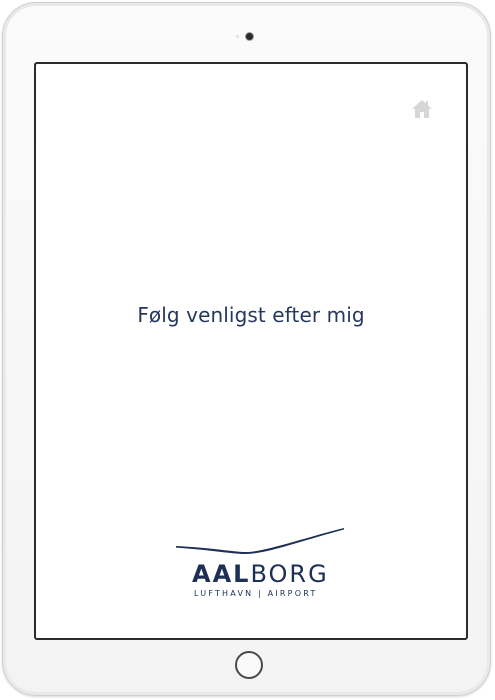 Image resolution: width=495 pixels, height=700 pixels. What do you see at coordinates (260, 541) in the screenshot?
I see `logo-wing-swoosh` at bounding box center [260, 541].